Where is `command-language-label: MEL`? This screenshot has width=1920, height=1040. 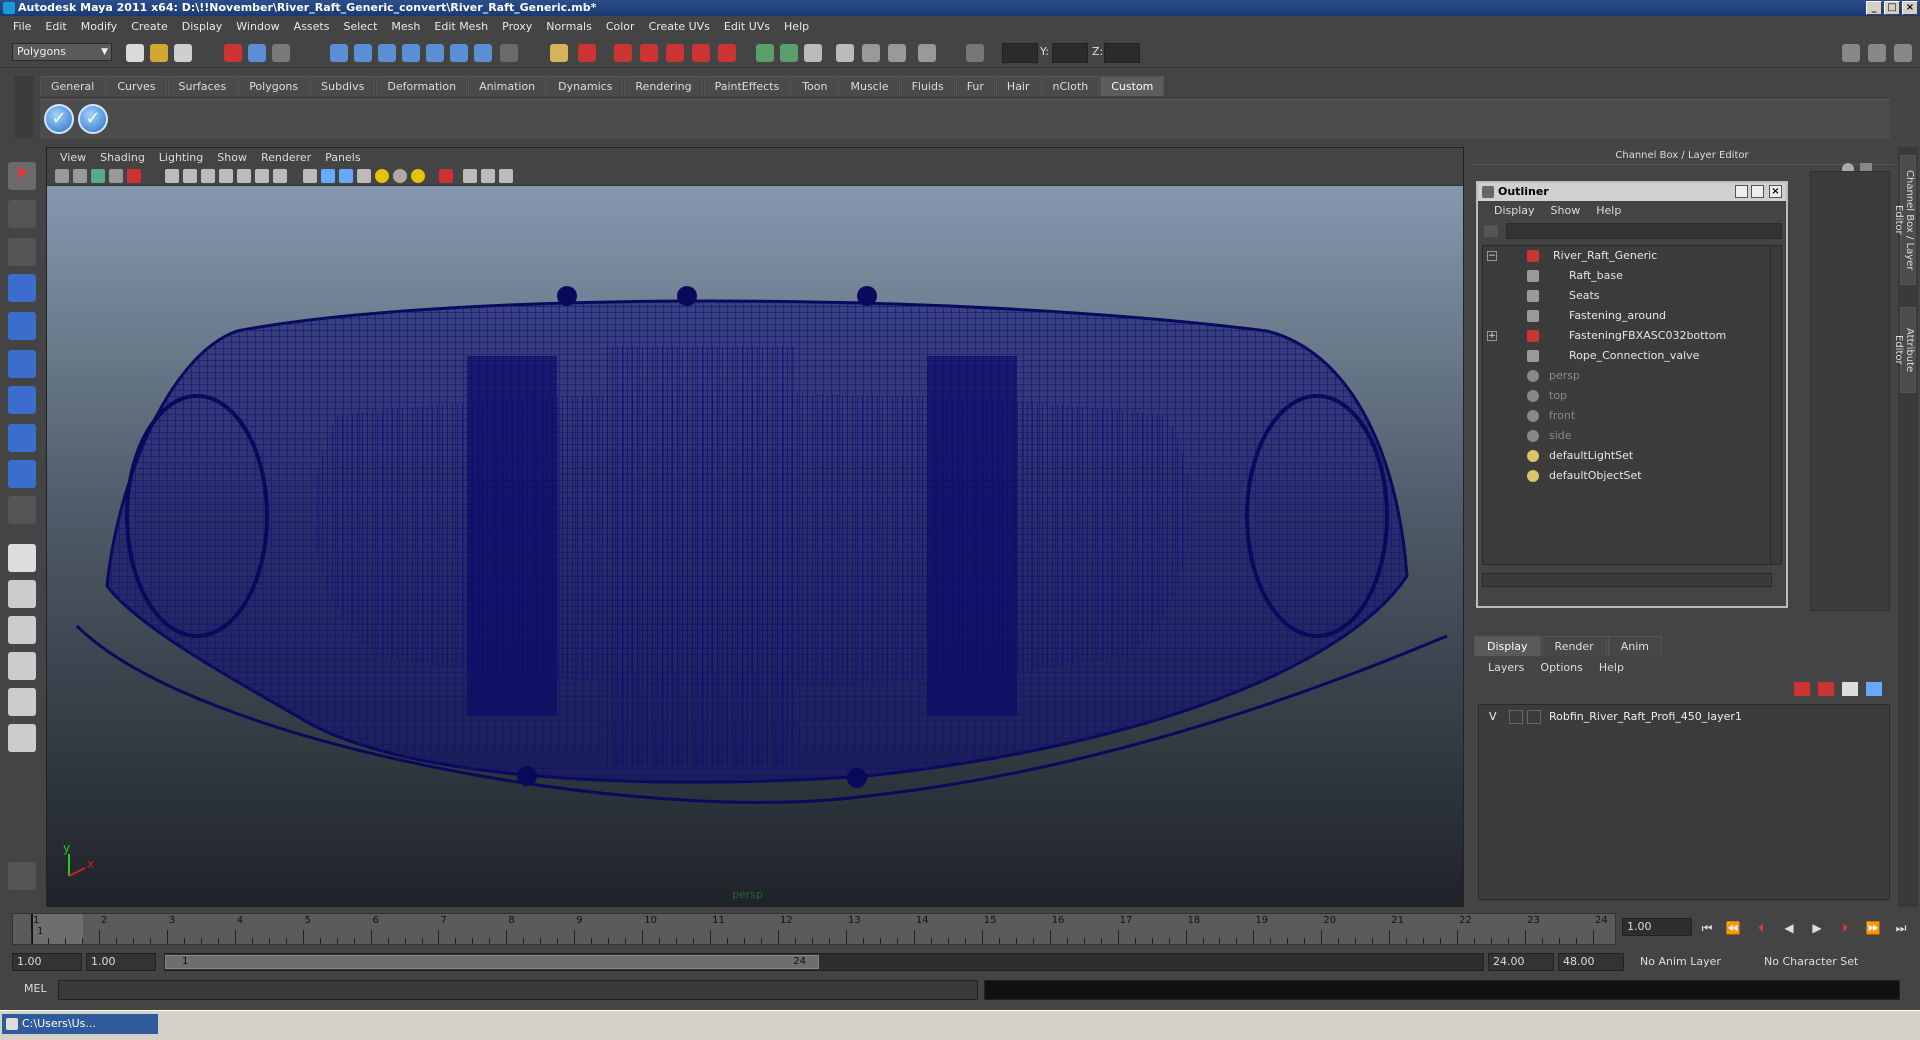
command-language-label: MEL is located at coordinates (35, 988).